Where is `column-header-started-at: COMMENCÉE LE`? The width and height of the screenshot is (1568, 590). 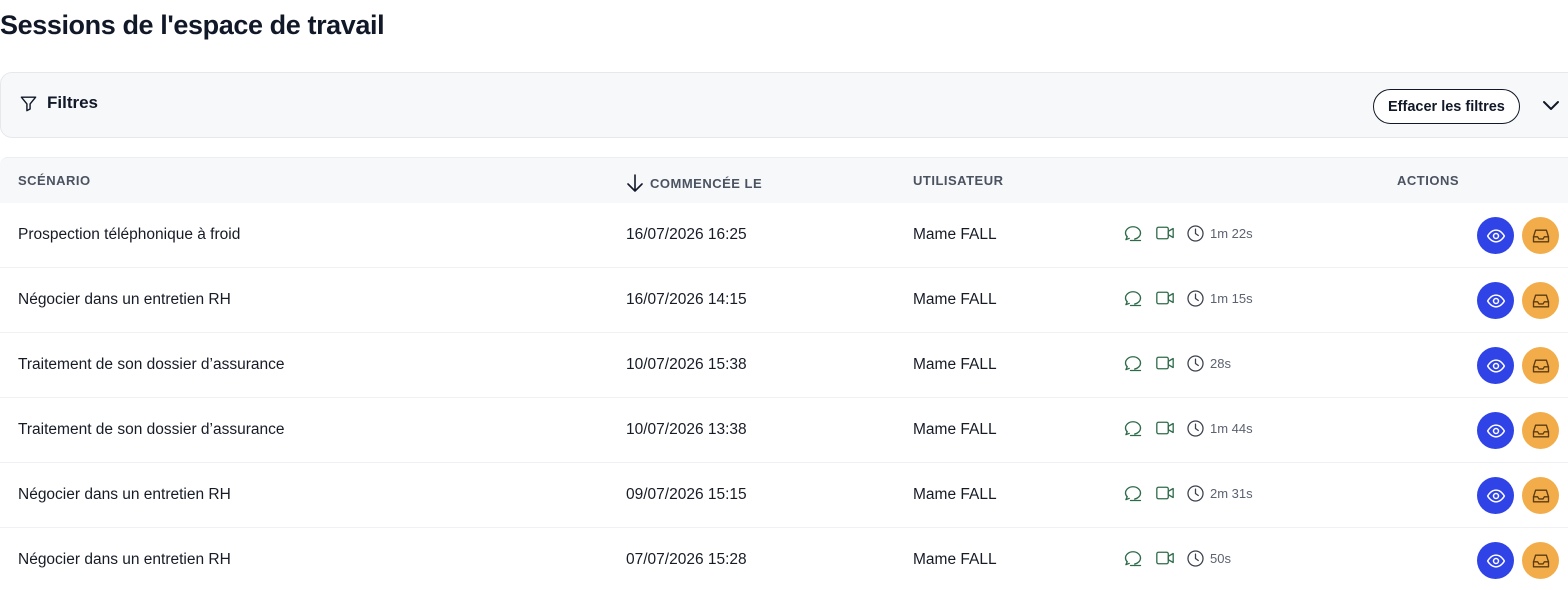 column-header-started-at: COMMENCÉE LE is located at coordinates (694, 183).